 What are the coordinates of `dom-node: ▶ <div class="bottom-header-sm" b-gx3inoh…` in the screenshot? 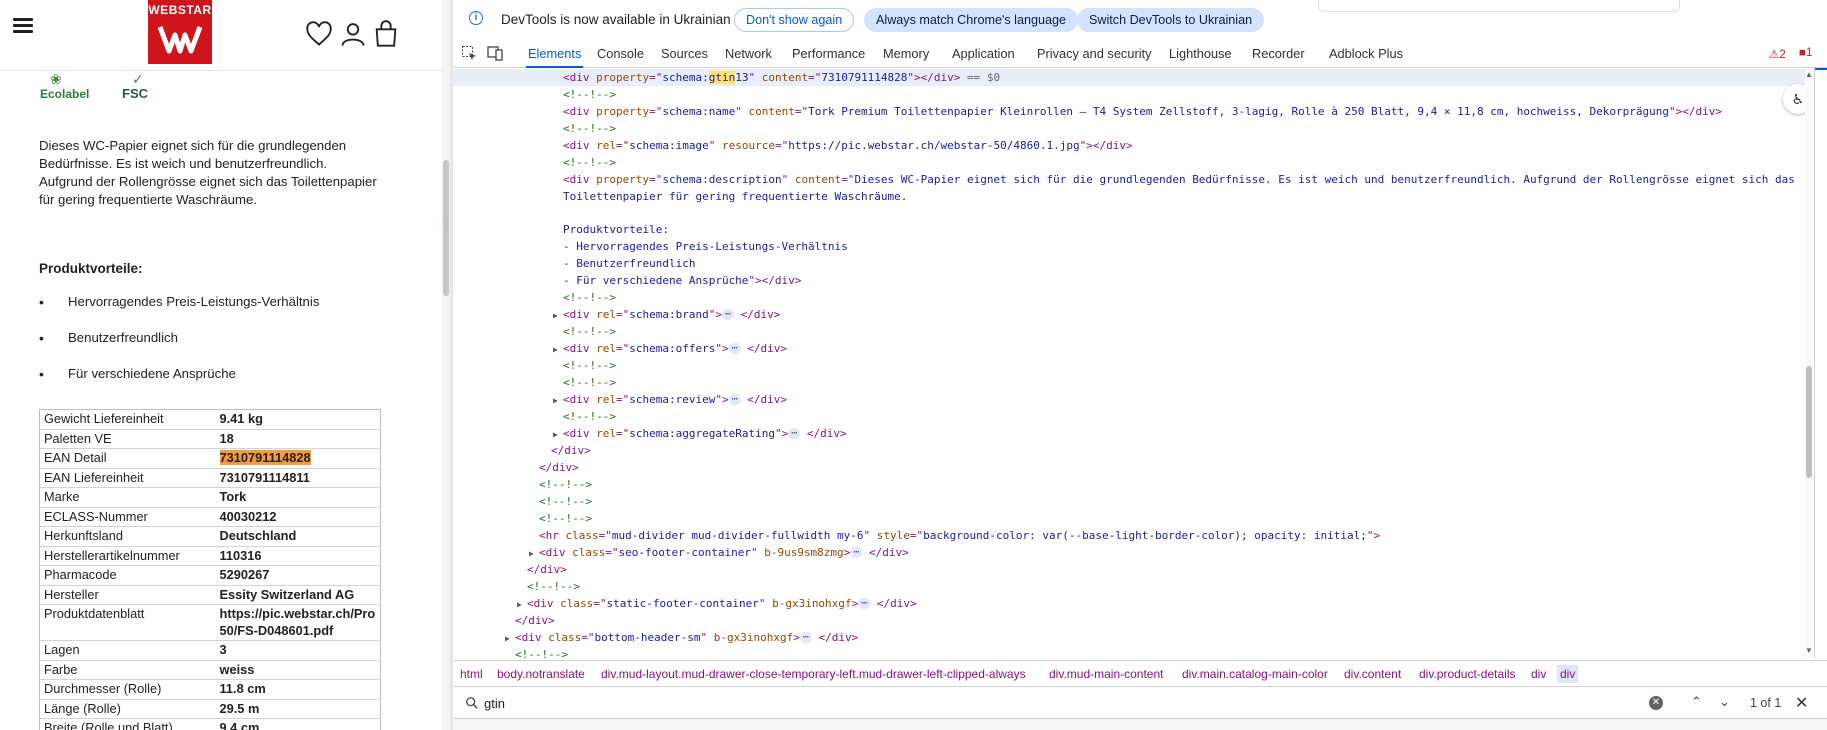 It's located at (1133, 637).